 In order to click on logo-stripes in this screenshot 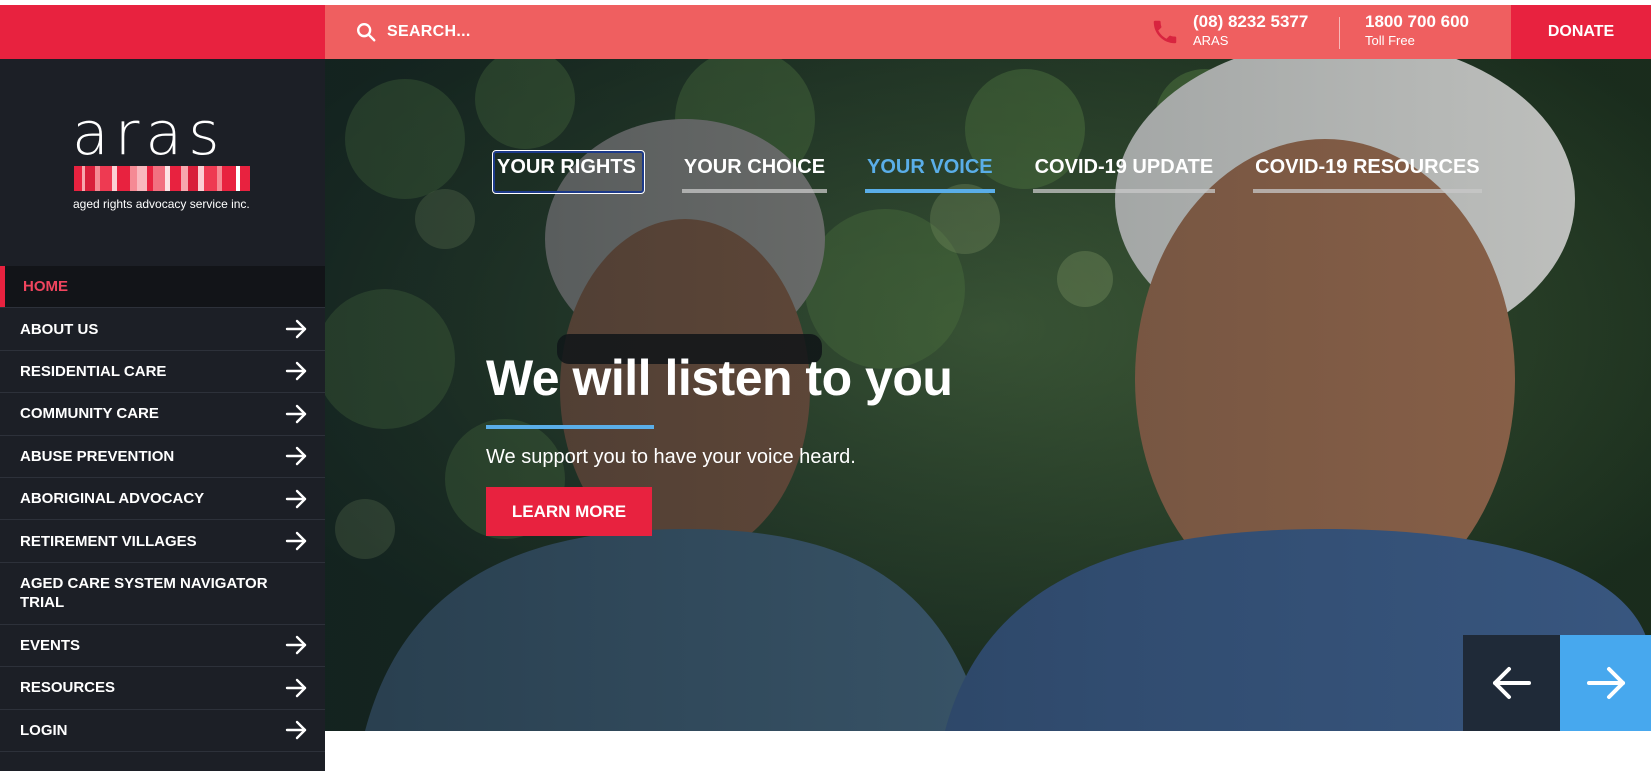, I will do `click(162, 178)`.